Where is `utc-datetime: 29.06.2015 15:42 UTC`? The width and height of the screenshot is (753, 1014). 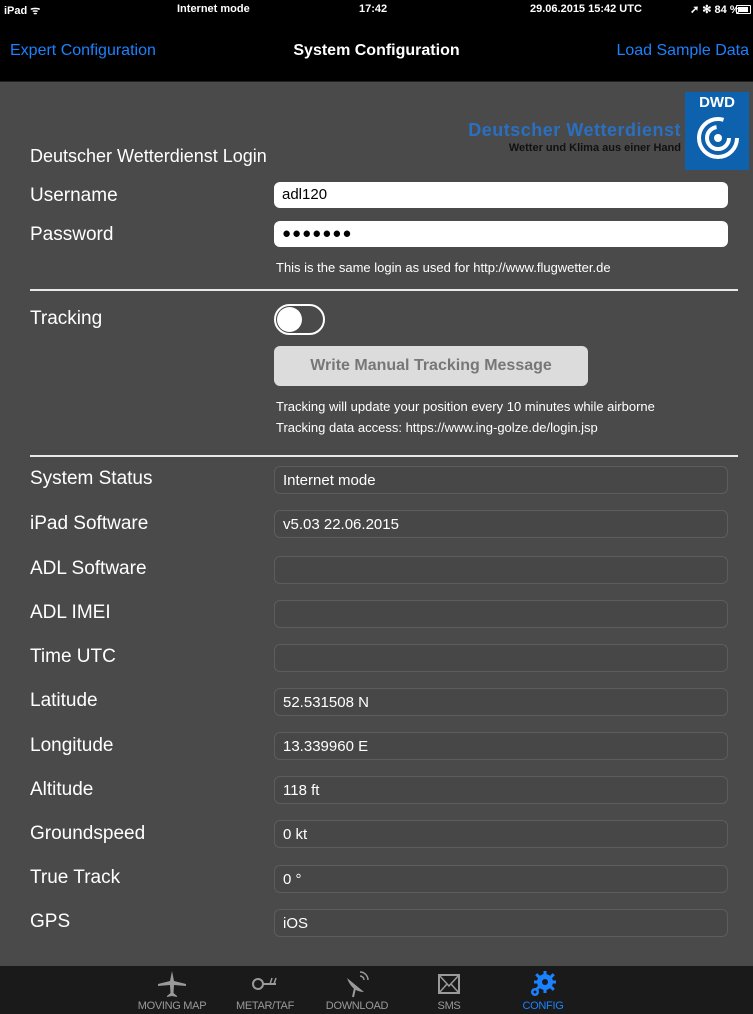
utc-datetime: 29.06.2015 15:42 UTC is located at coordinates (586, 9).